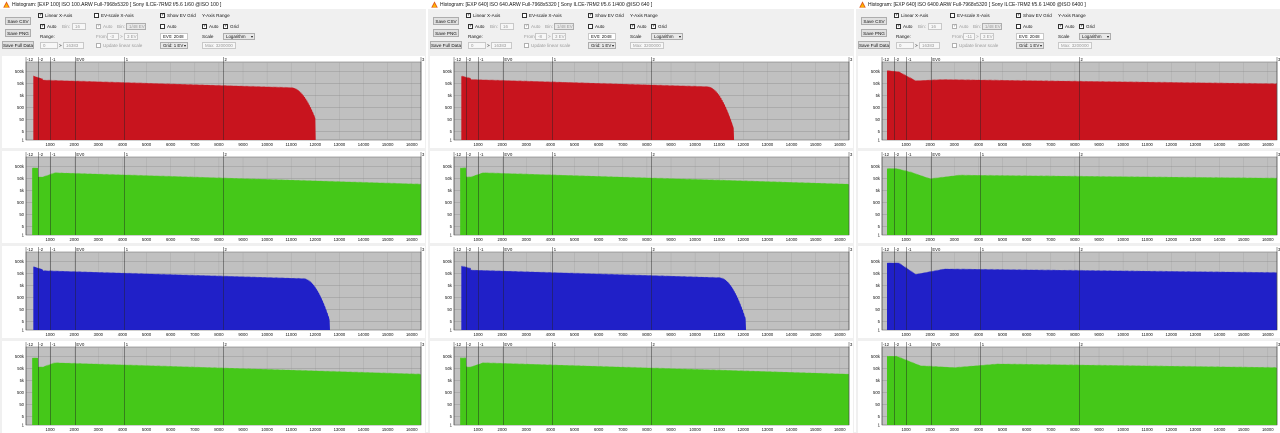 The image size is (1280, 433). Describe the element at coordinates (877, 178) in the screenshot. I see `y-tick-label: 50k` at that location.